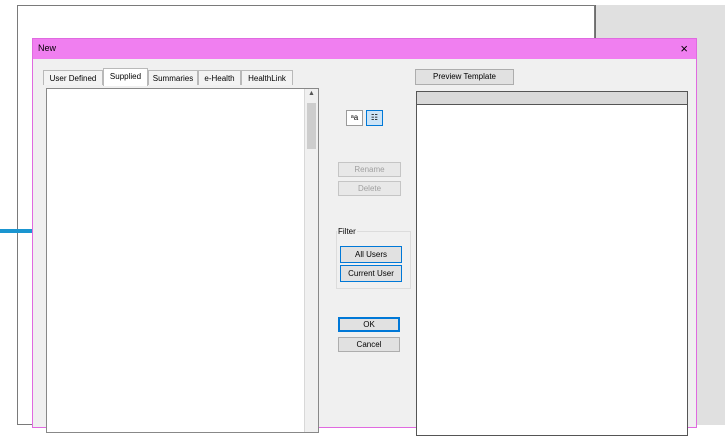 Image resolution: width=725 pixels, height=436 pixels. Describe the element at coordinates (311, 96) in the screenshot. I see `scroll-up-icon: ▲` at that location.